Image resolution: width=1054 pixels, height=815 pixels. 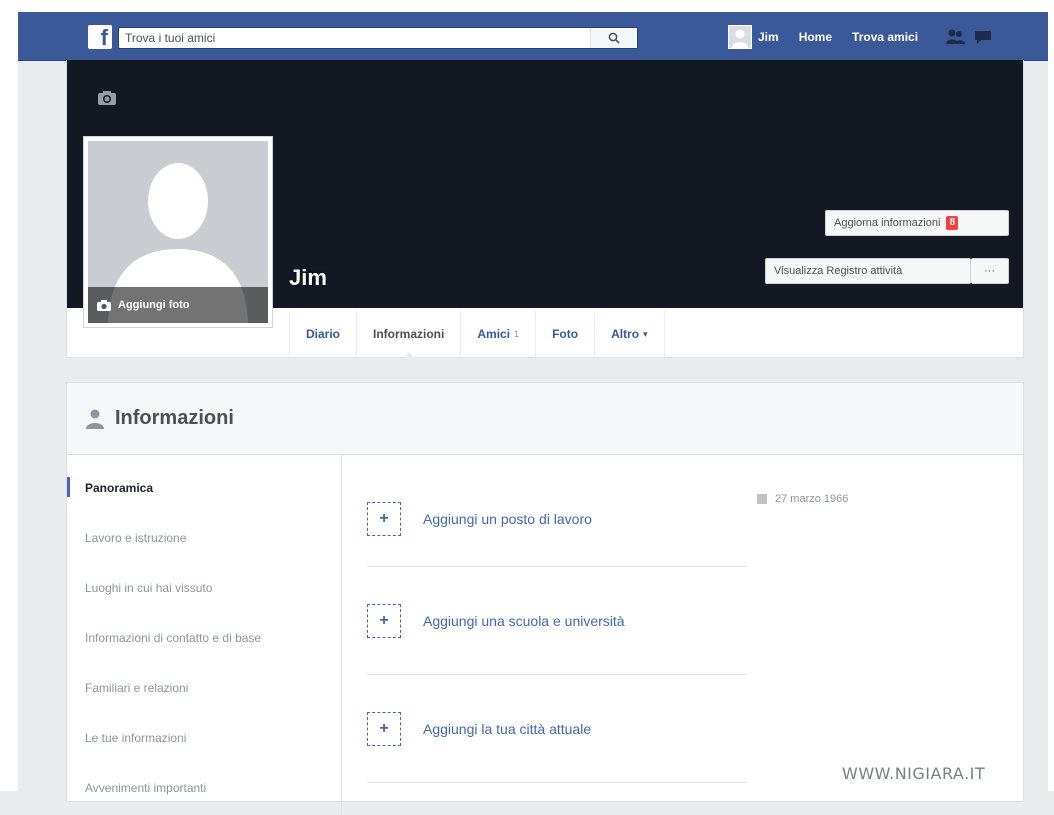 What do you see at coordinates (914, 773) in the screenshot?
I see `watermark-text: WWW.NIGIARA.IT` at bounding box center [914, 773].